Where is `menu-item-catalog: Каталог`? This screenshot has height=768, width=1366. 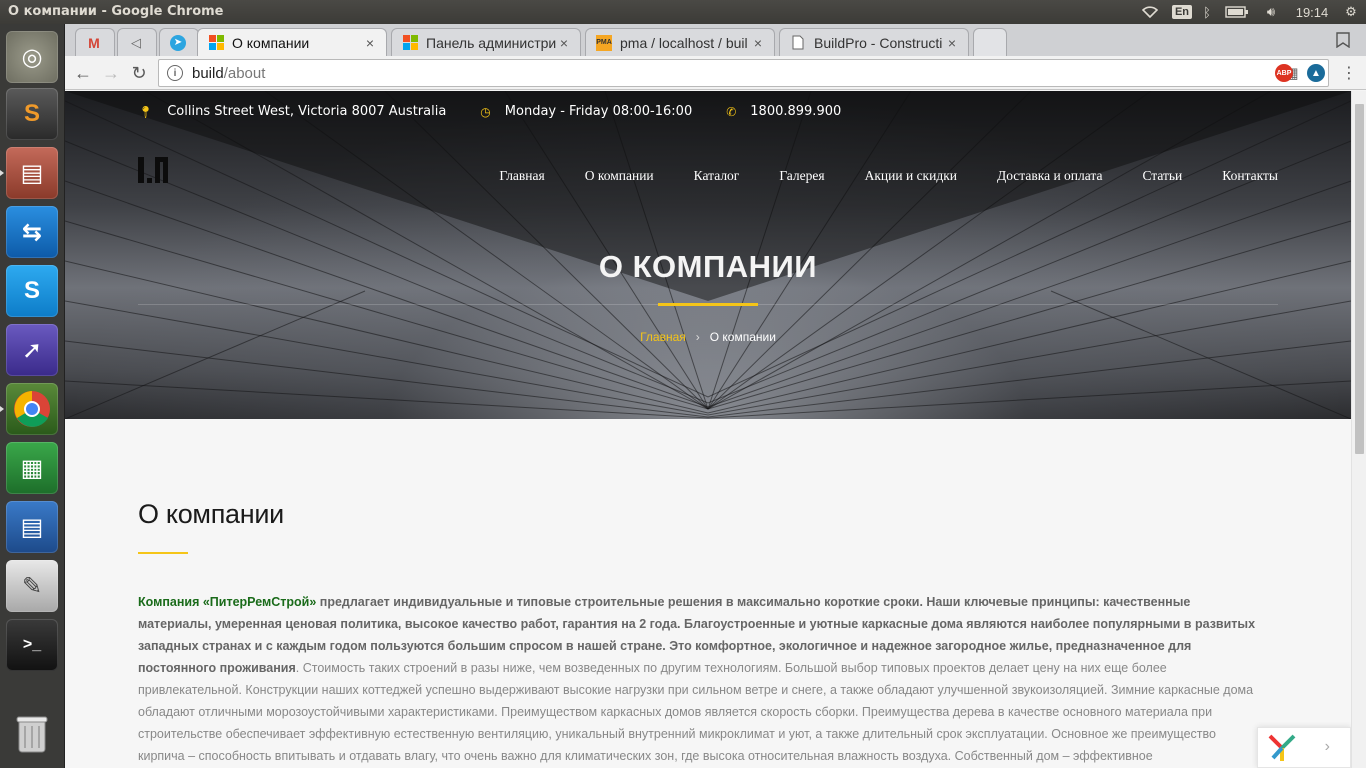
menu-item-catalog: Каталог is located at coordinates (717, 176).